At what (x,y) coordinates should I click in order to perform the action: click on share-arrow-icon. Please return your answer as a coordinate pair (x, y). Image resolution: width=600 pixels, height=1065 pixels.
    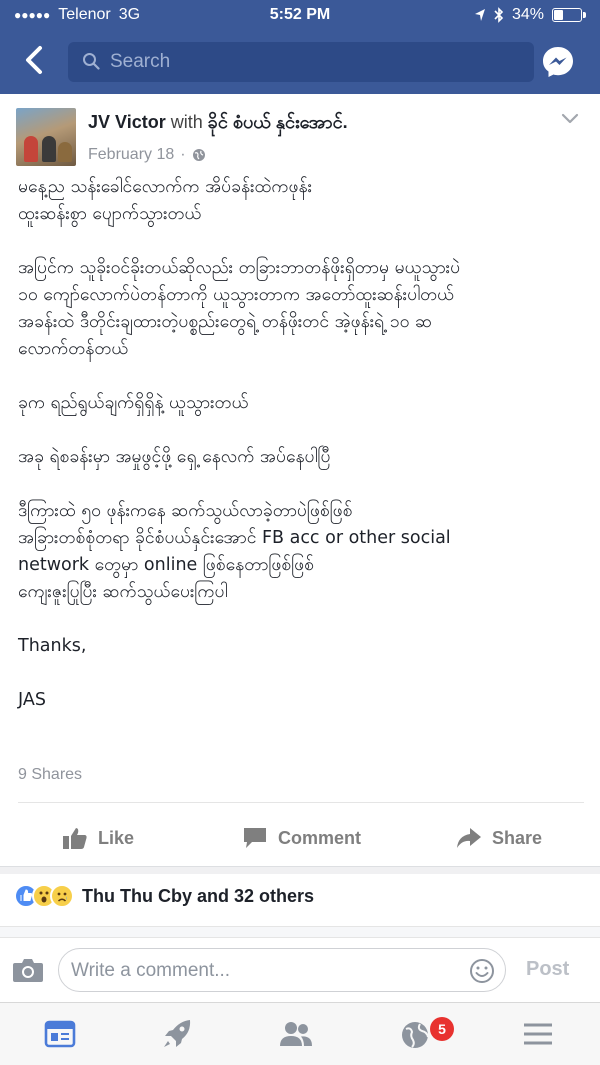
    Looking at the image, I should click on (469, 838).